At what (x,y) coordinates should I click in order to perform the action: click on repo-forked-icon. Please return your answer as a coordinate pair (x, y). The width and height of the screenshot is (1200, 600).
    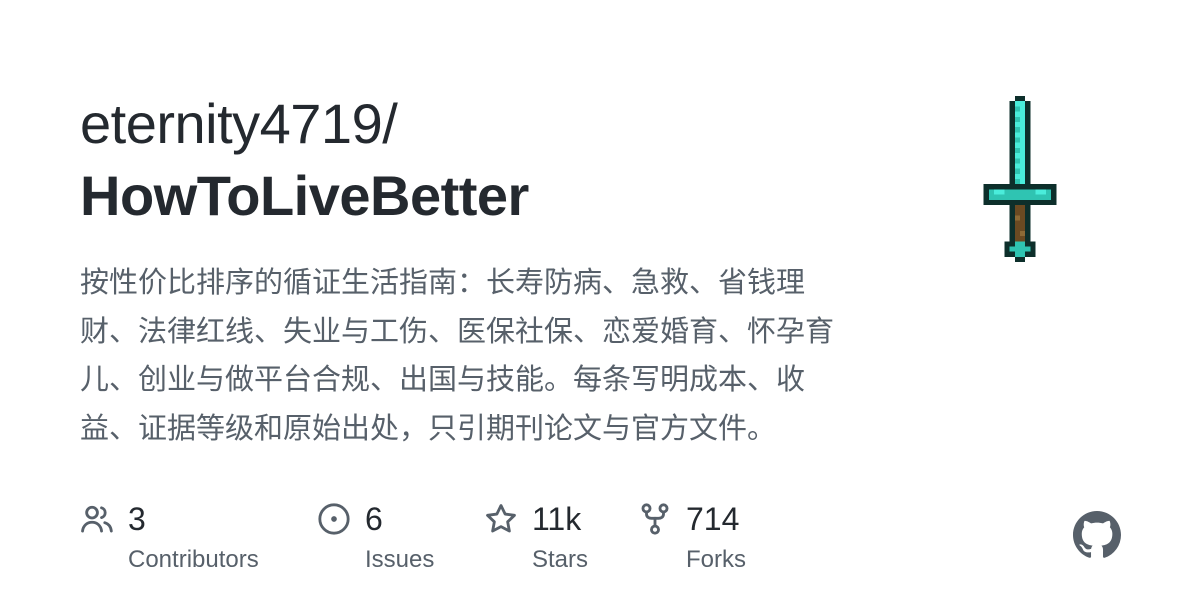
    Looking at the image, I should click on (655, 519).